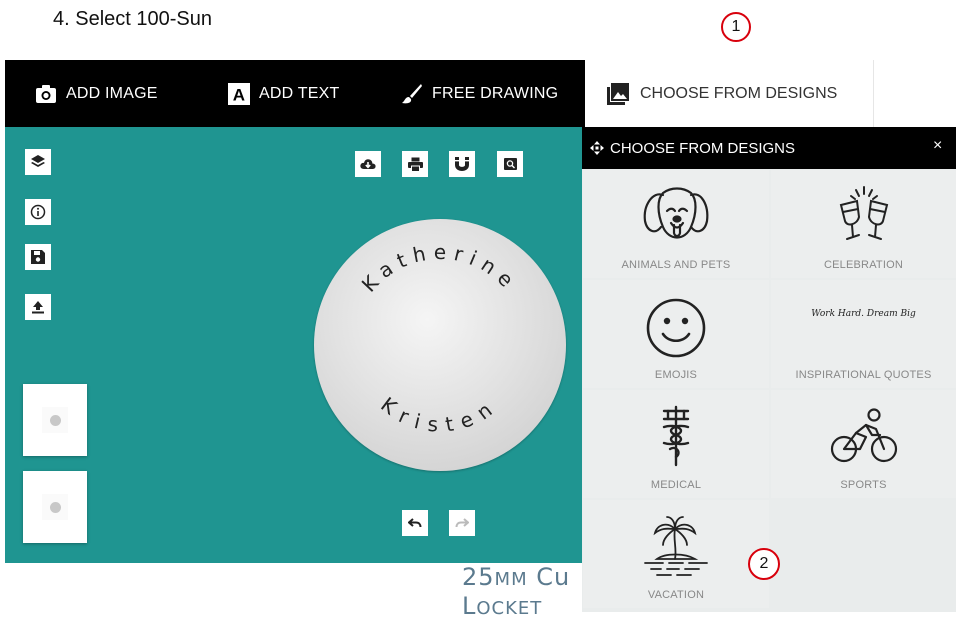 Image resolution: width=956 pixels, height=622 pixels. What do you see at coordinates (132, 19) in the screenshot?
I see `instruction-text: 4. Select 100-Sun` at bounding box center [132, 19].